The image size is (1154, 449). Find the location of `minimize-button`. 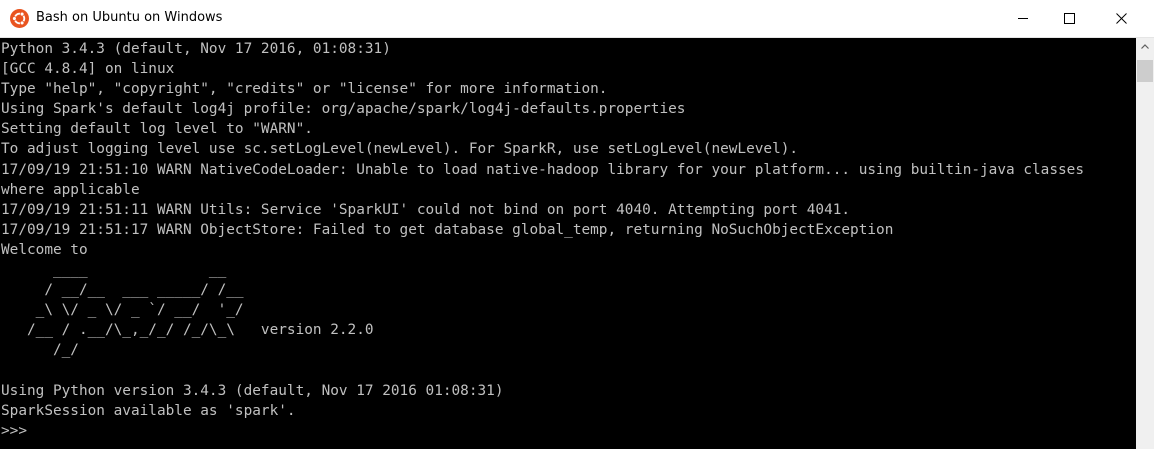

minimize-button is located at coordinates (1023, 18).